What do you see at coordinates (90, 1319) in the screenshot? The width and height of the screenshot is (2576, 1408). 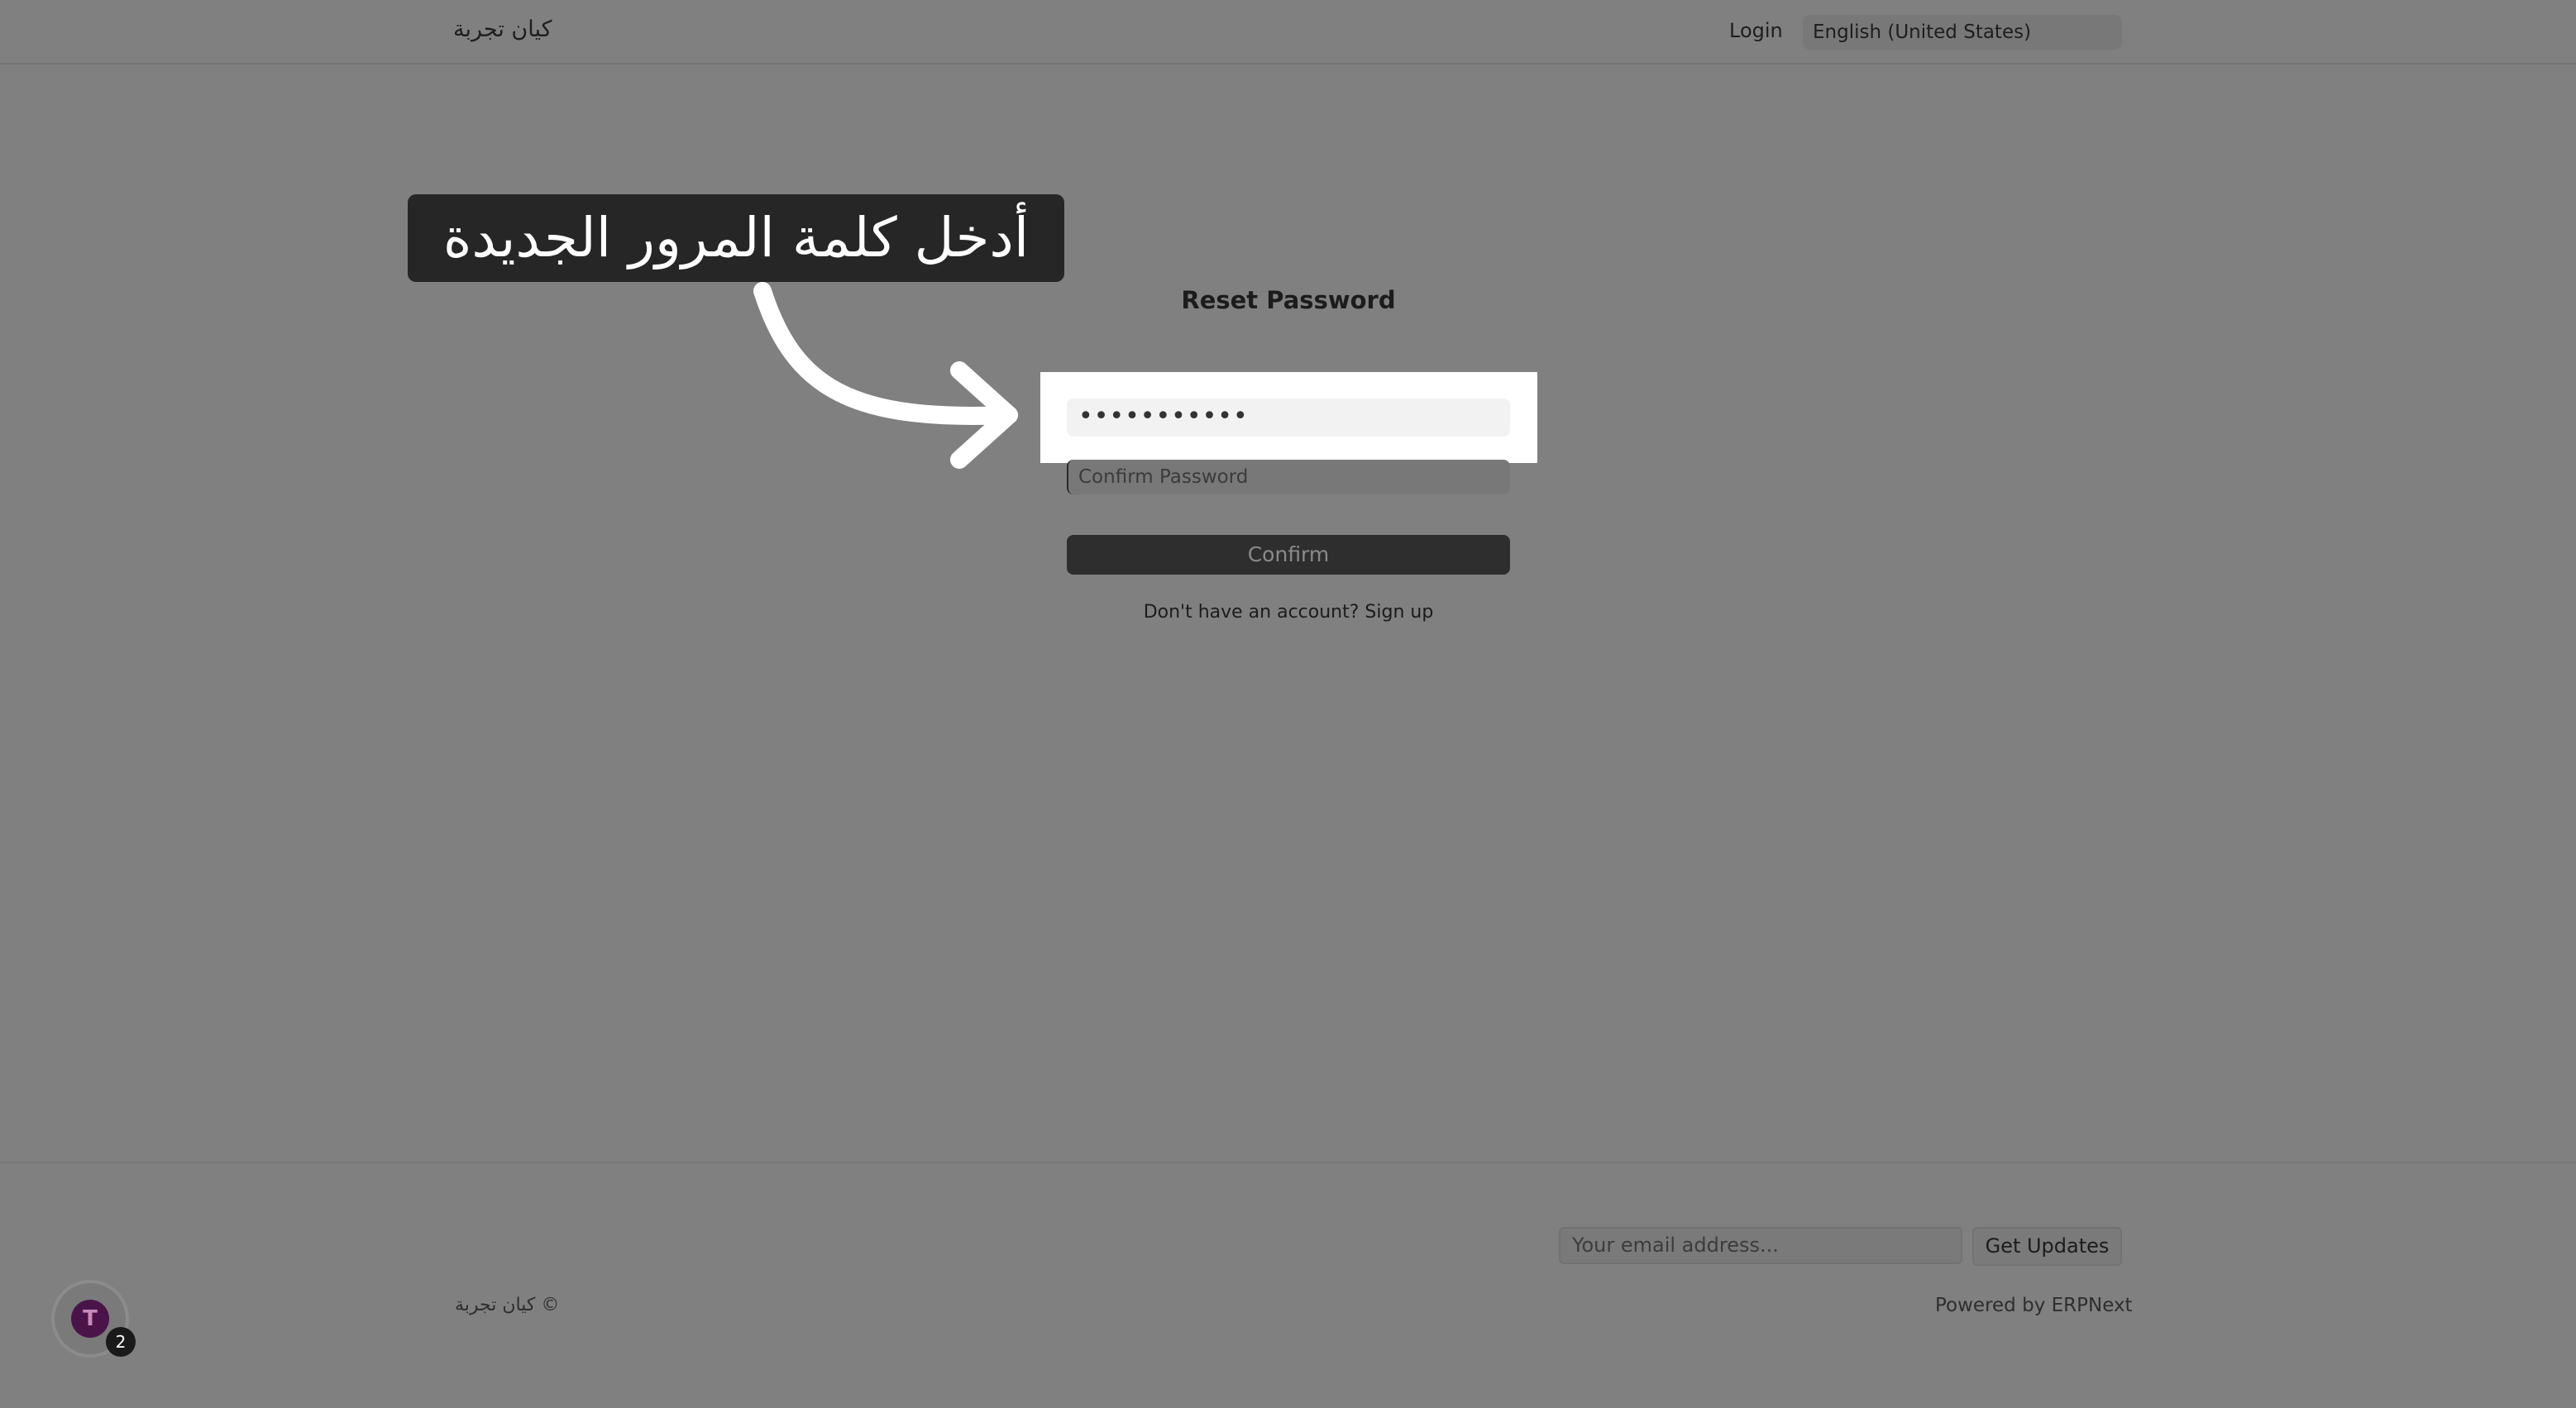 I see `avatar-initial: T` at bounding box center [90, 1319].